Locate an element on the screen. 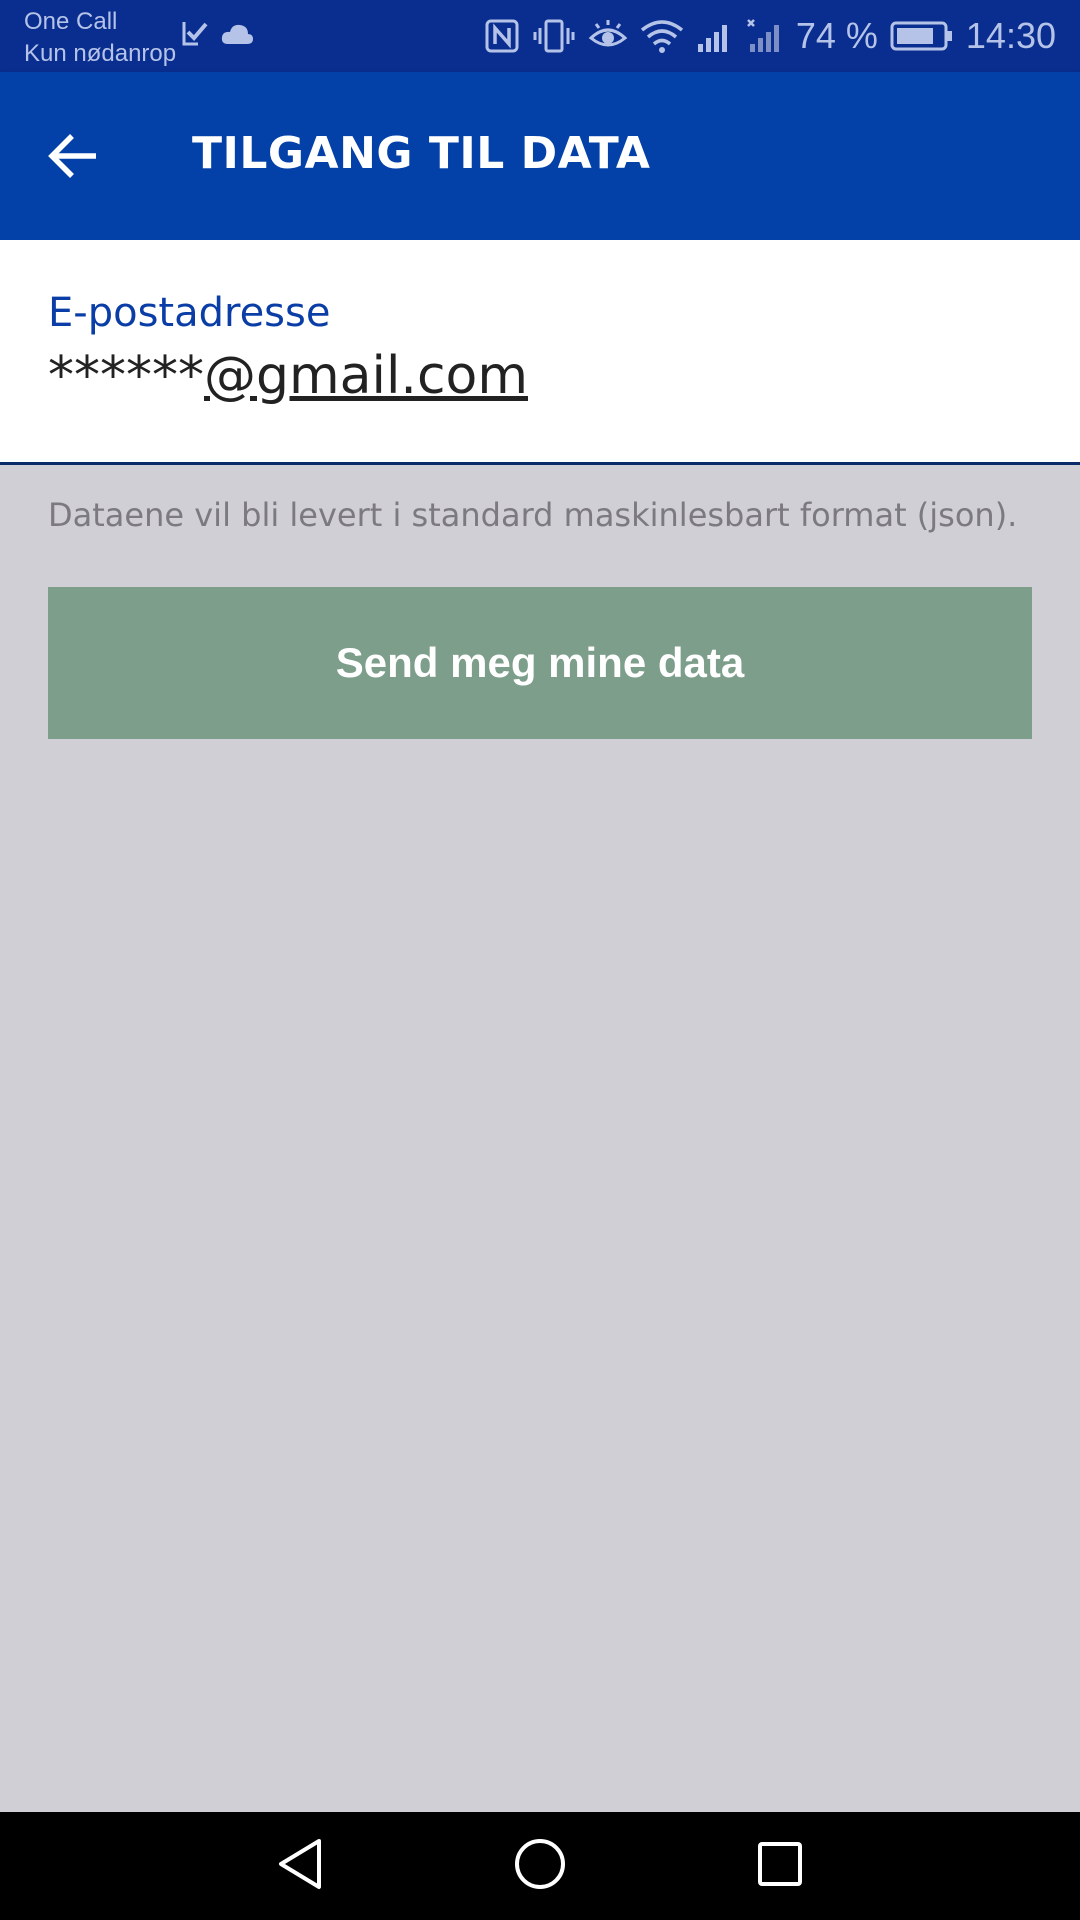  checklist-icon is located at coordinates (195, 36).